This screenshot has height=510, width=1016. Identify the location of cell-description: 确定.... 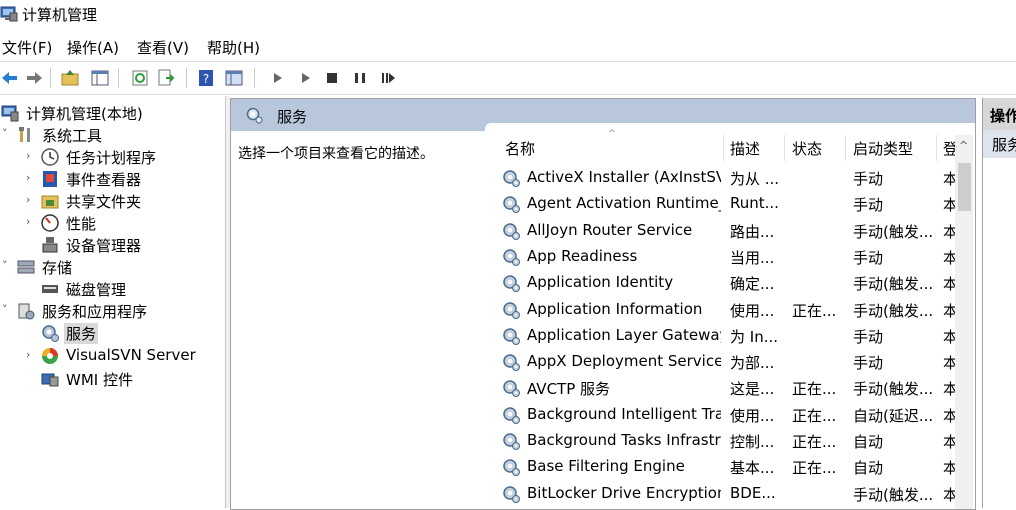
(752, 284).